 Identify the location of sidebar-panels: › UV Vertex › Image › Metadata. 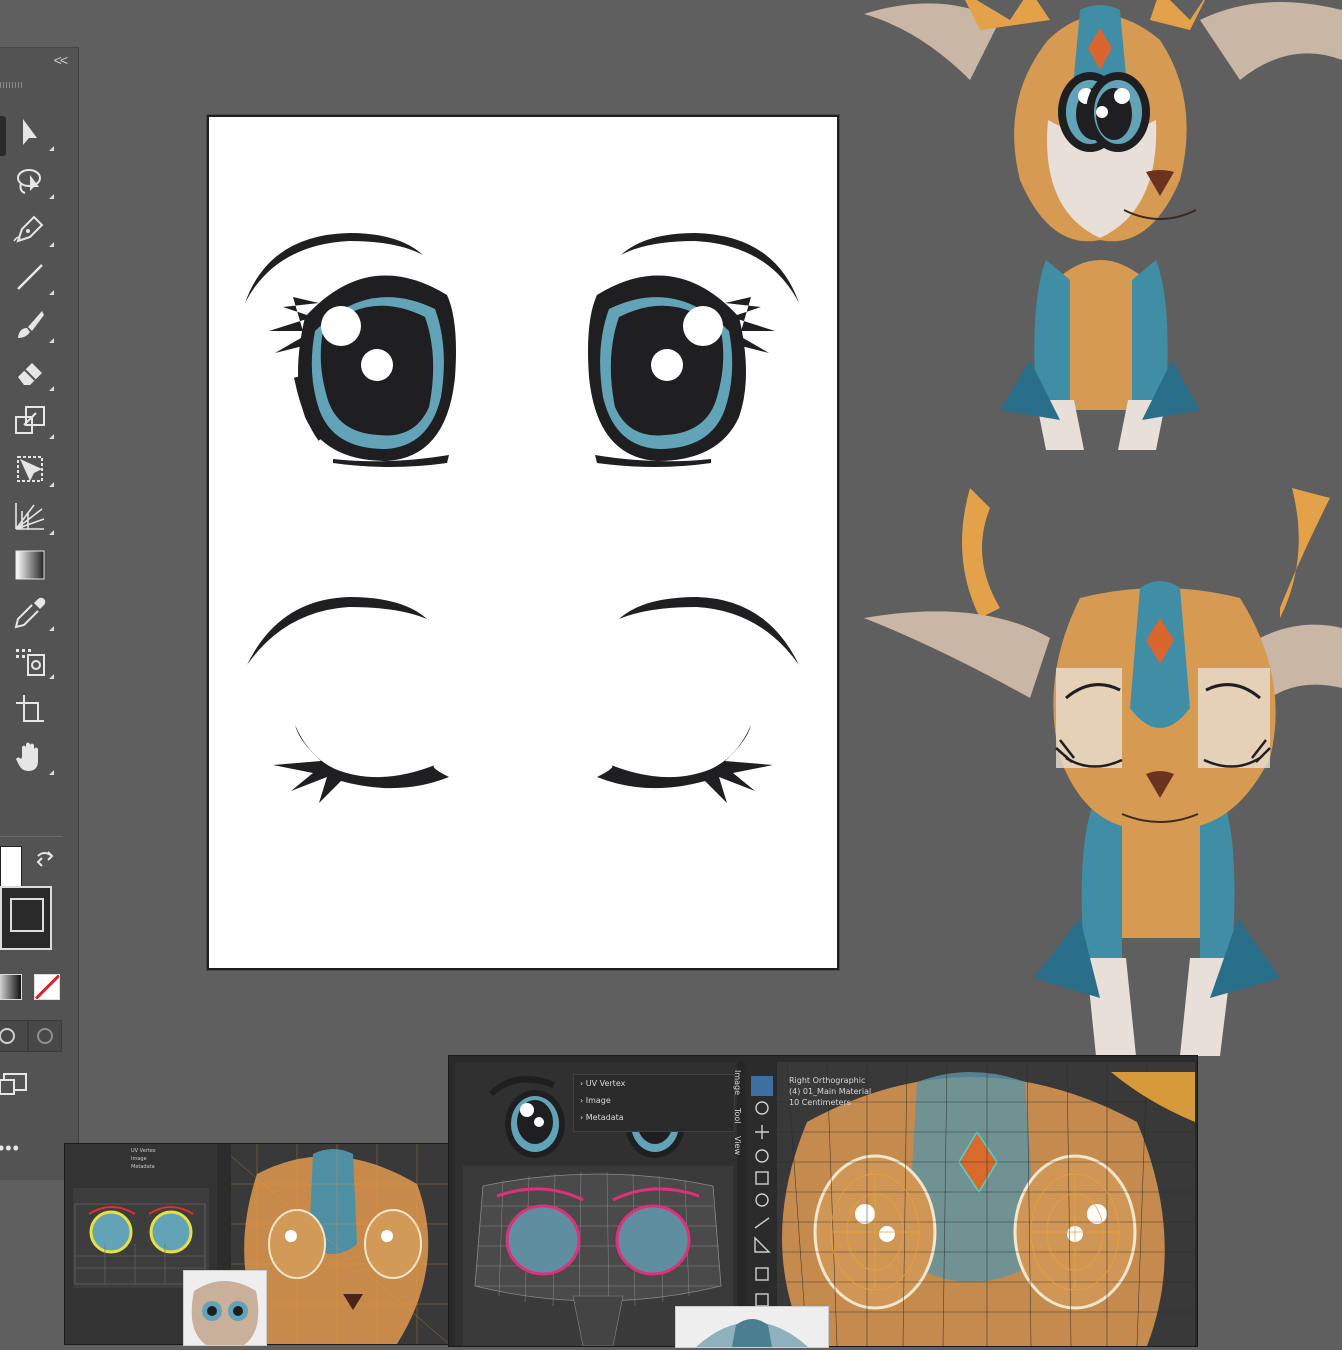
(654, 1103).